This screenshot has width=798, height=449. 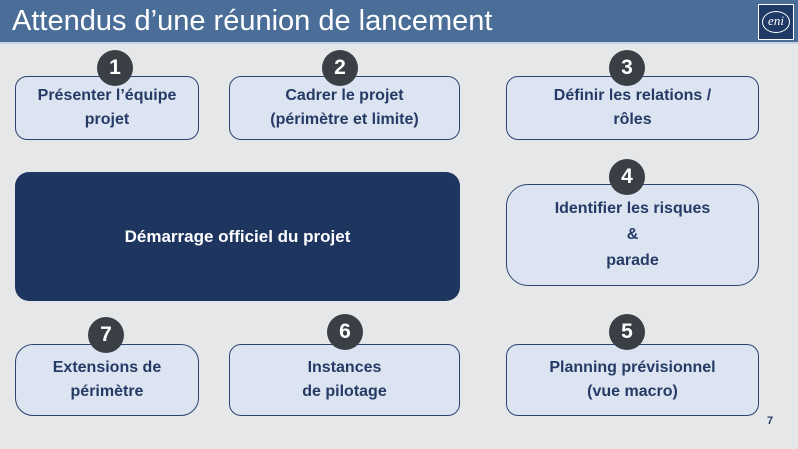 I want to click on step-1-label: Présenter l’équipe projet, so click(x=107, y=107).